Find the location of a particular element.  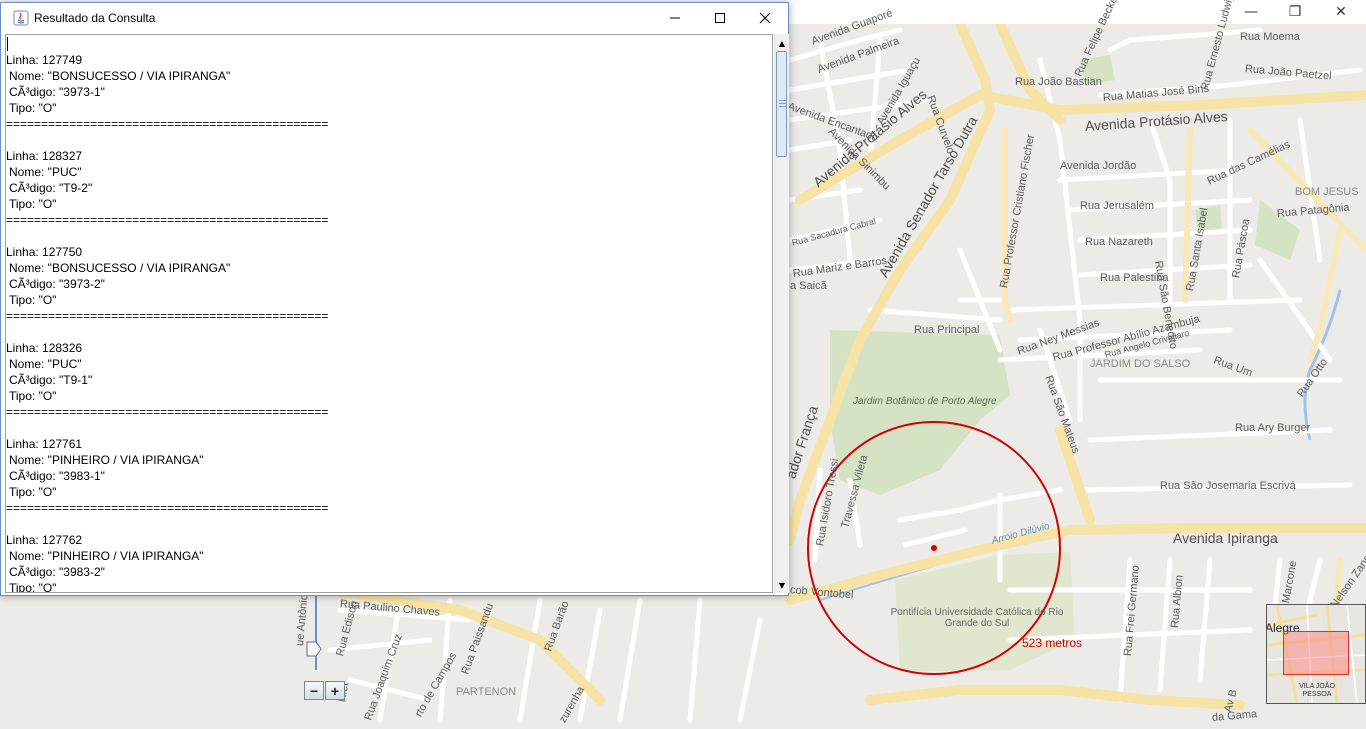

record-linha: Linha: 127761 is located at coordinates (44, 444).